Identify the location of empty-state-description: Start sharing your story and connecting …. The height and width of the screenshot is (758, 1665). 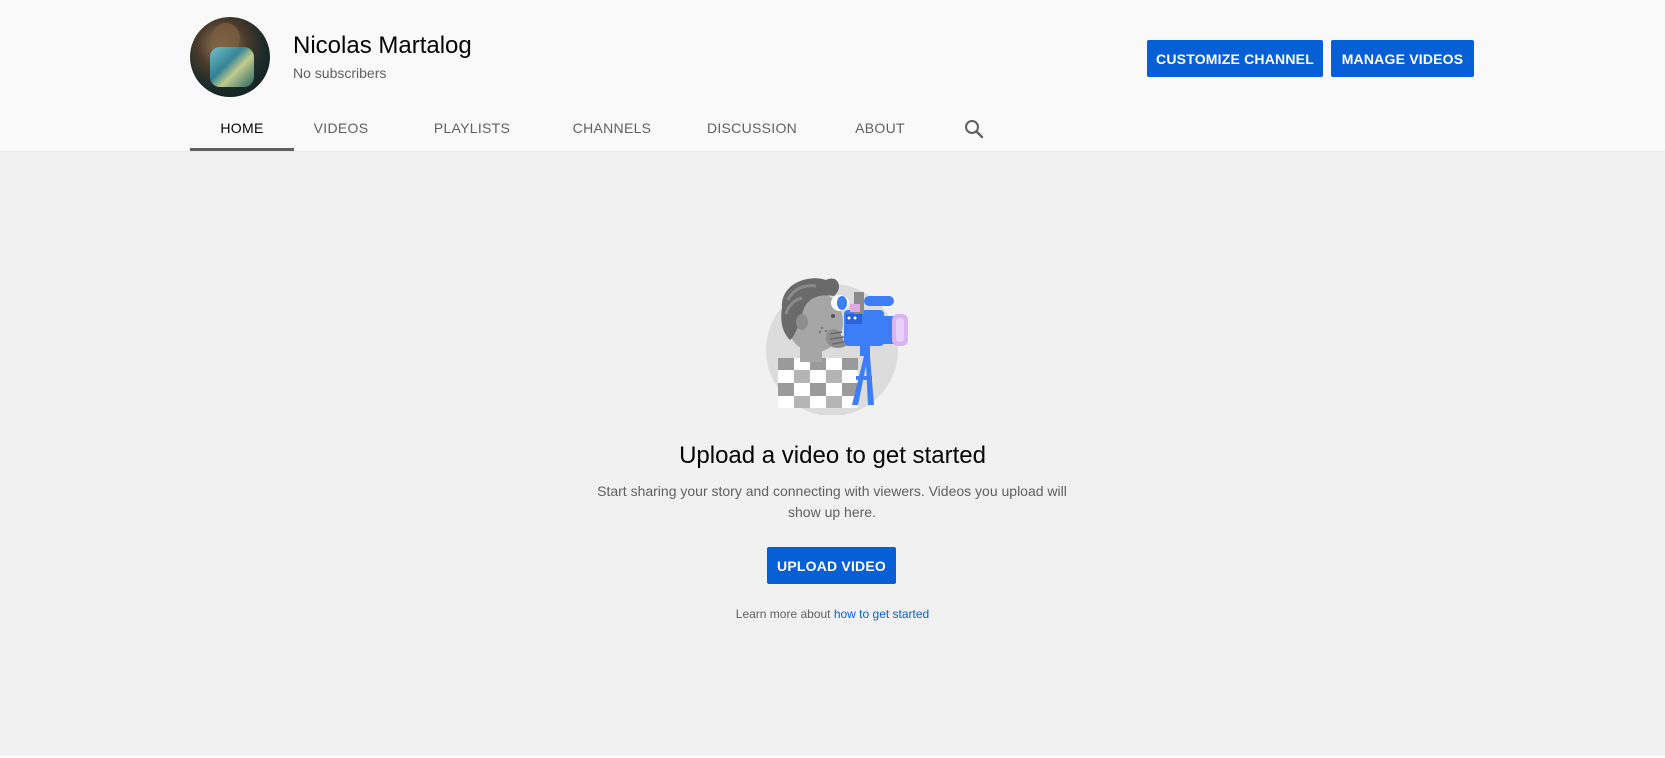
(832, 501).